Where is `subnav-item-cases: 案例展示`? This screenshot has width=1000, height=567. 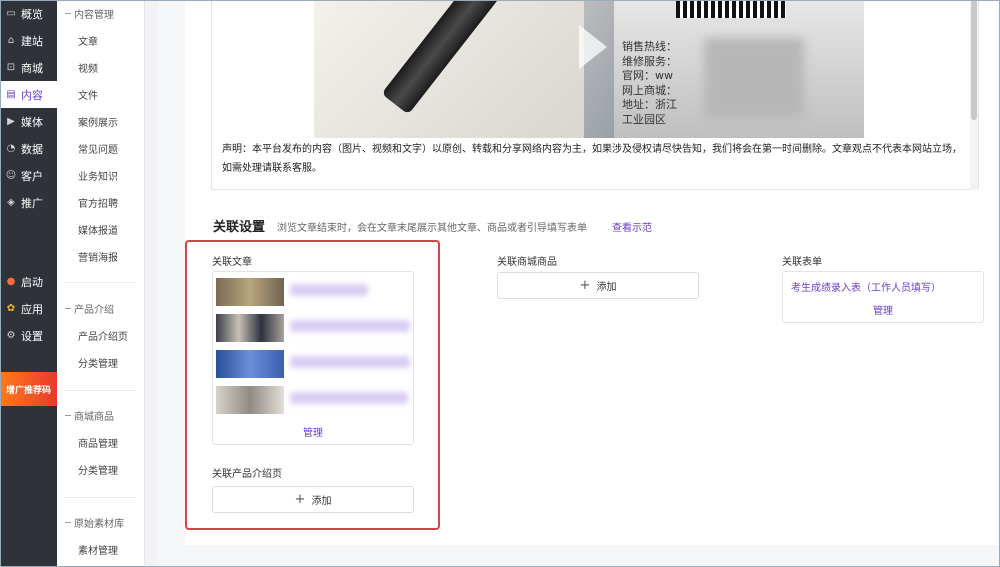 subnav-item-cases: 案例展示 is located at coordinates (101, 121).